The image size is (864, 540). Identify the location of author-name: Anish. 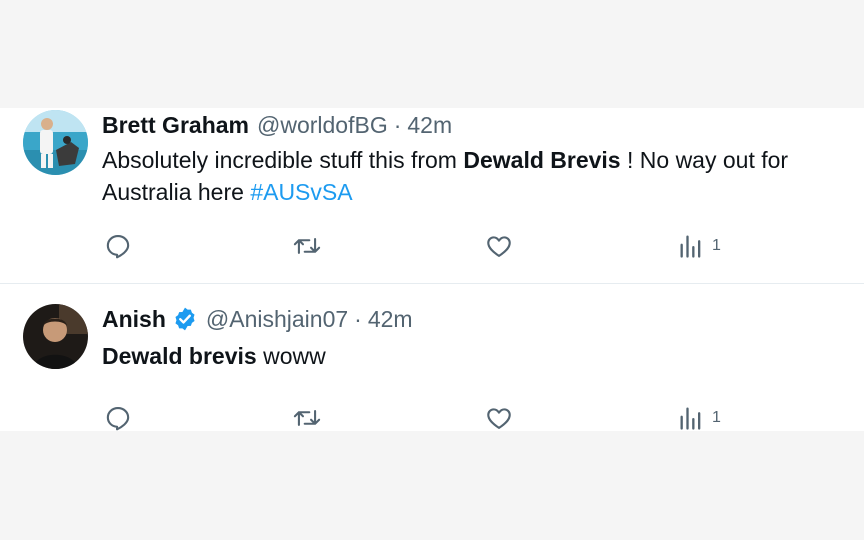
(134, 319).